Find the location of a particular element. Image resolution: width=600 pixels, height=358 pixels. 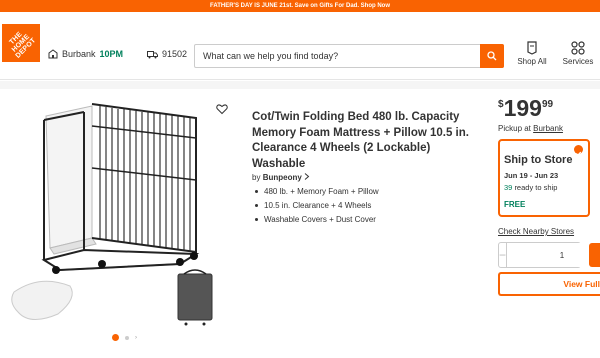

truck-icon is located at coordinates (152, 54).